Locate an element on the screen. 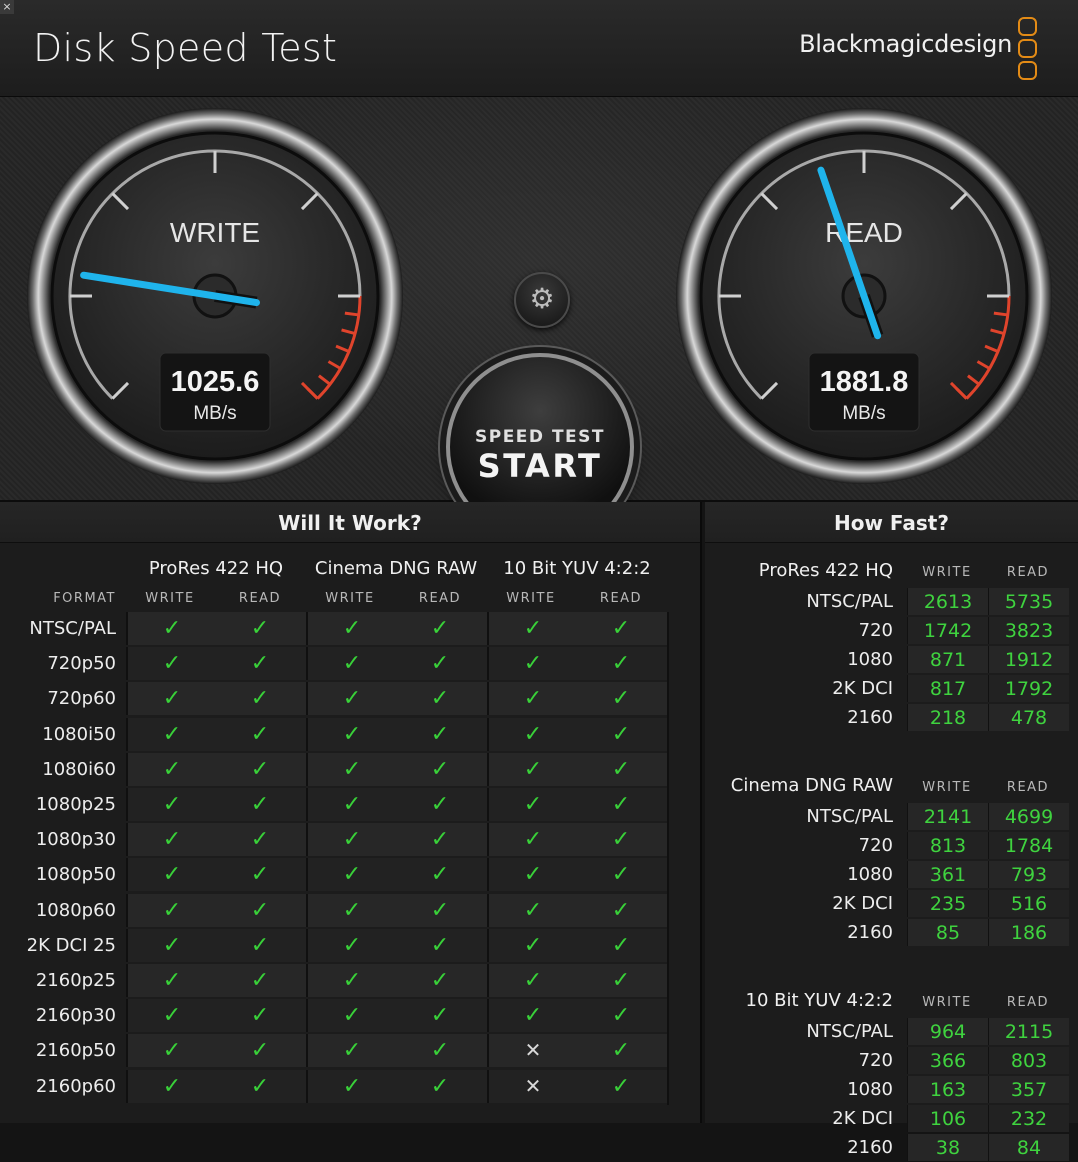 This screenshot has width=1078, height=1162. close-icon: × is located at coordinates (7, 7).